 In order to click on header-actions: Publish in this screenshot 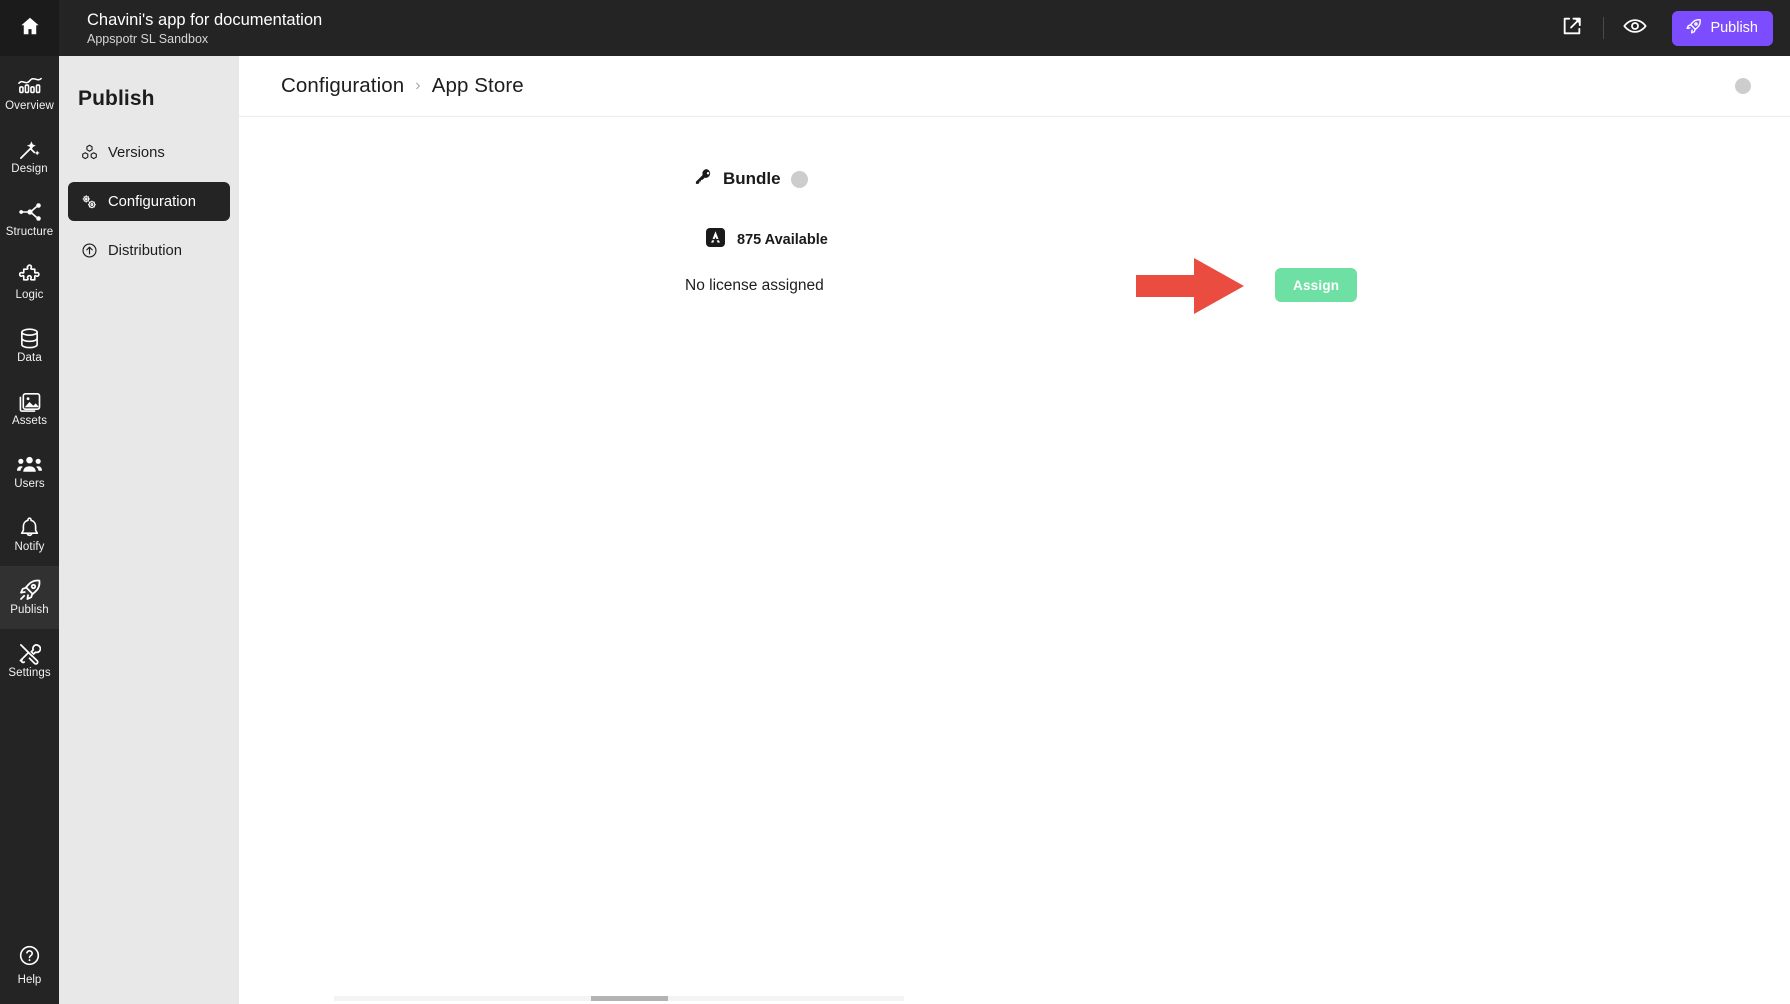, I will do `click(1670, 28)`.